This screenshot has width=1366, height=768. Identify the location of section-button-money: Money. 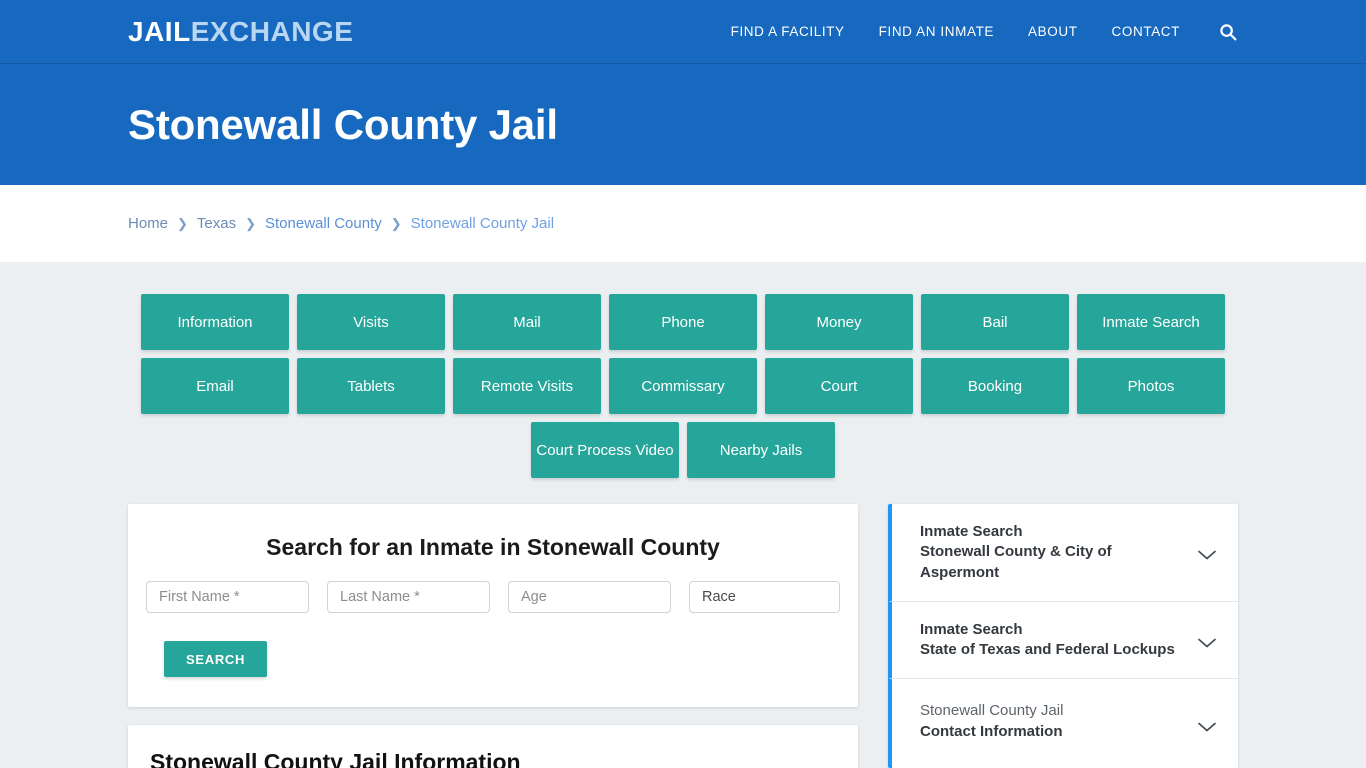
(839, 322).